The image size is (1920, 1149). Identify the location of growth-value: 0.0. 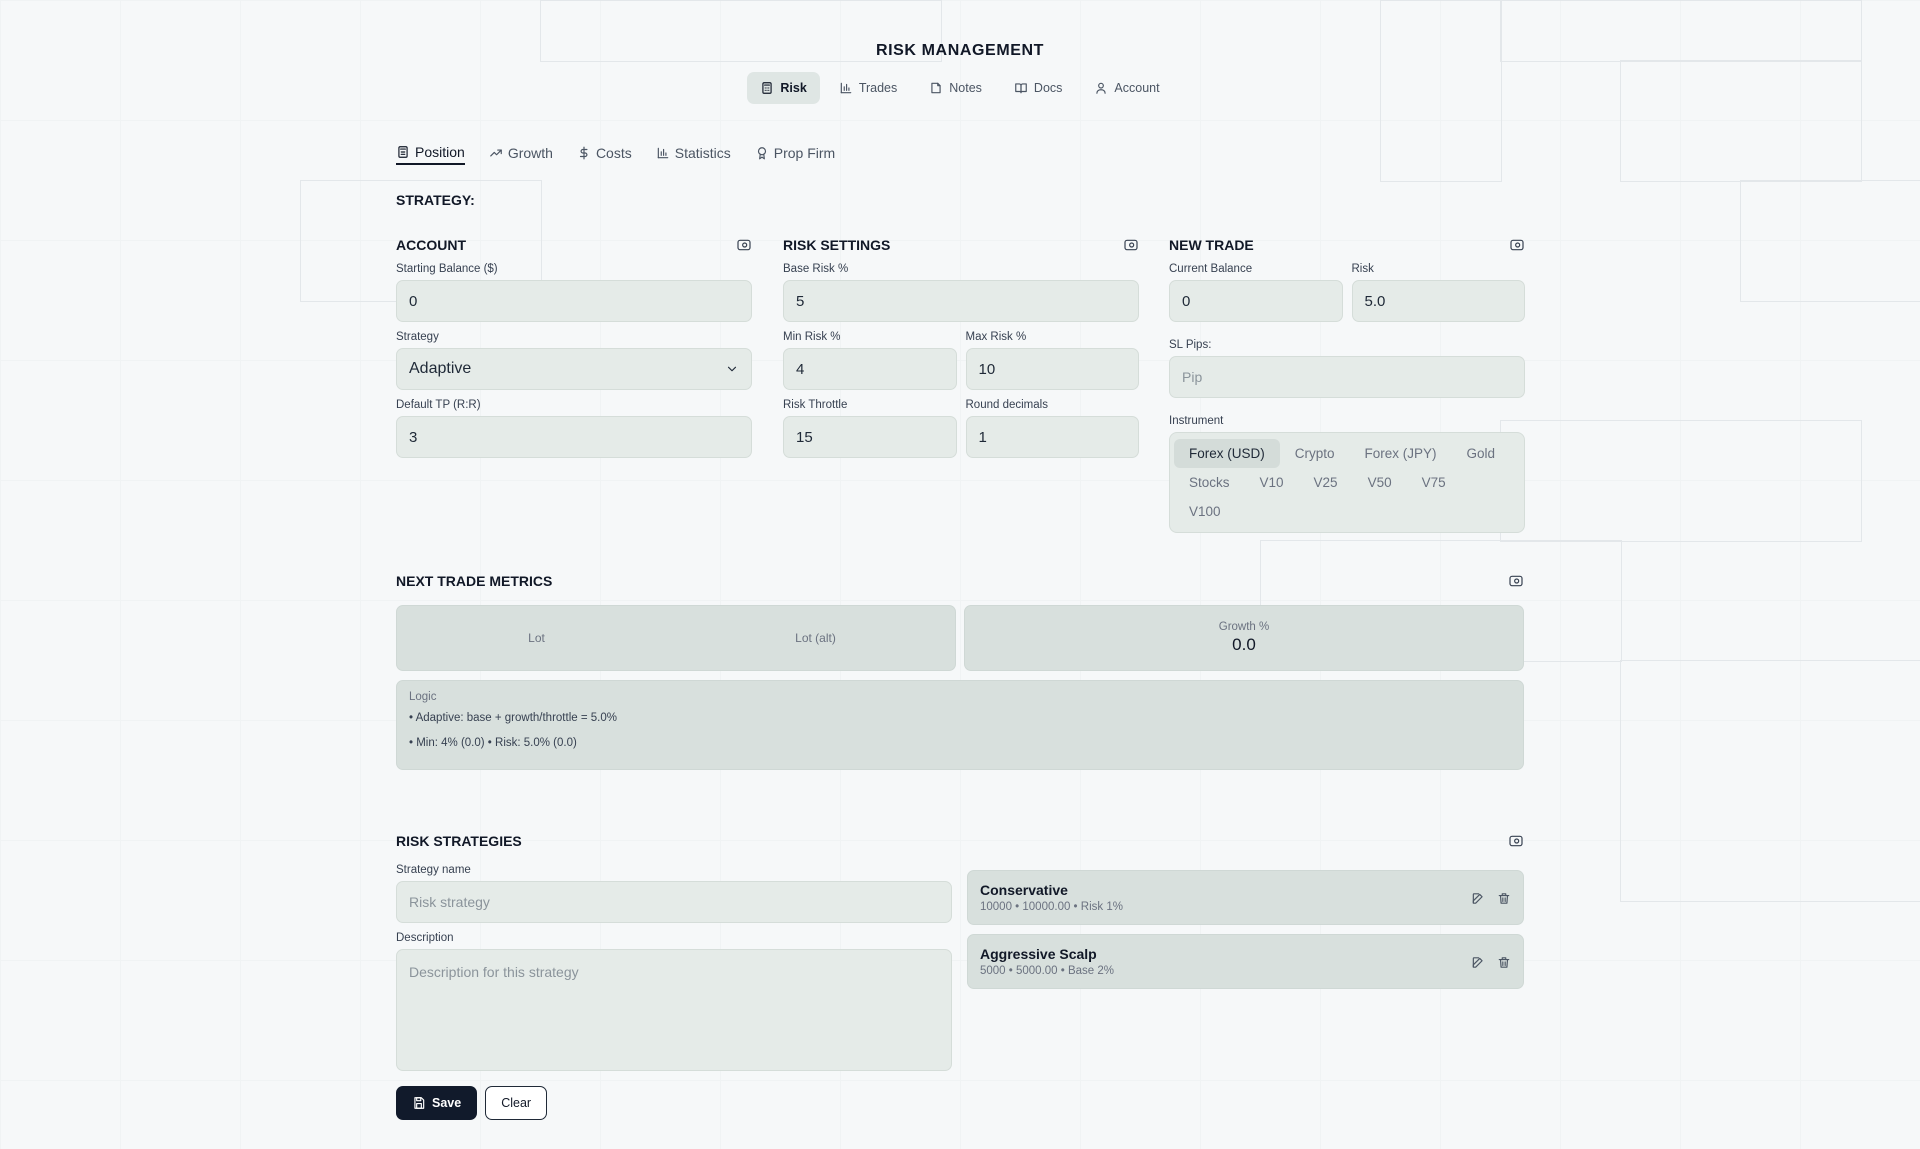
(1244, 644).